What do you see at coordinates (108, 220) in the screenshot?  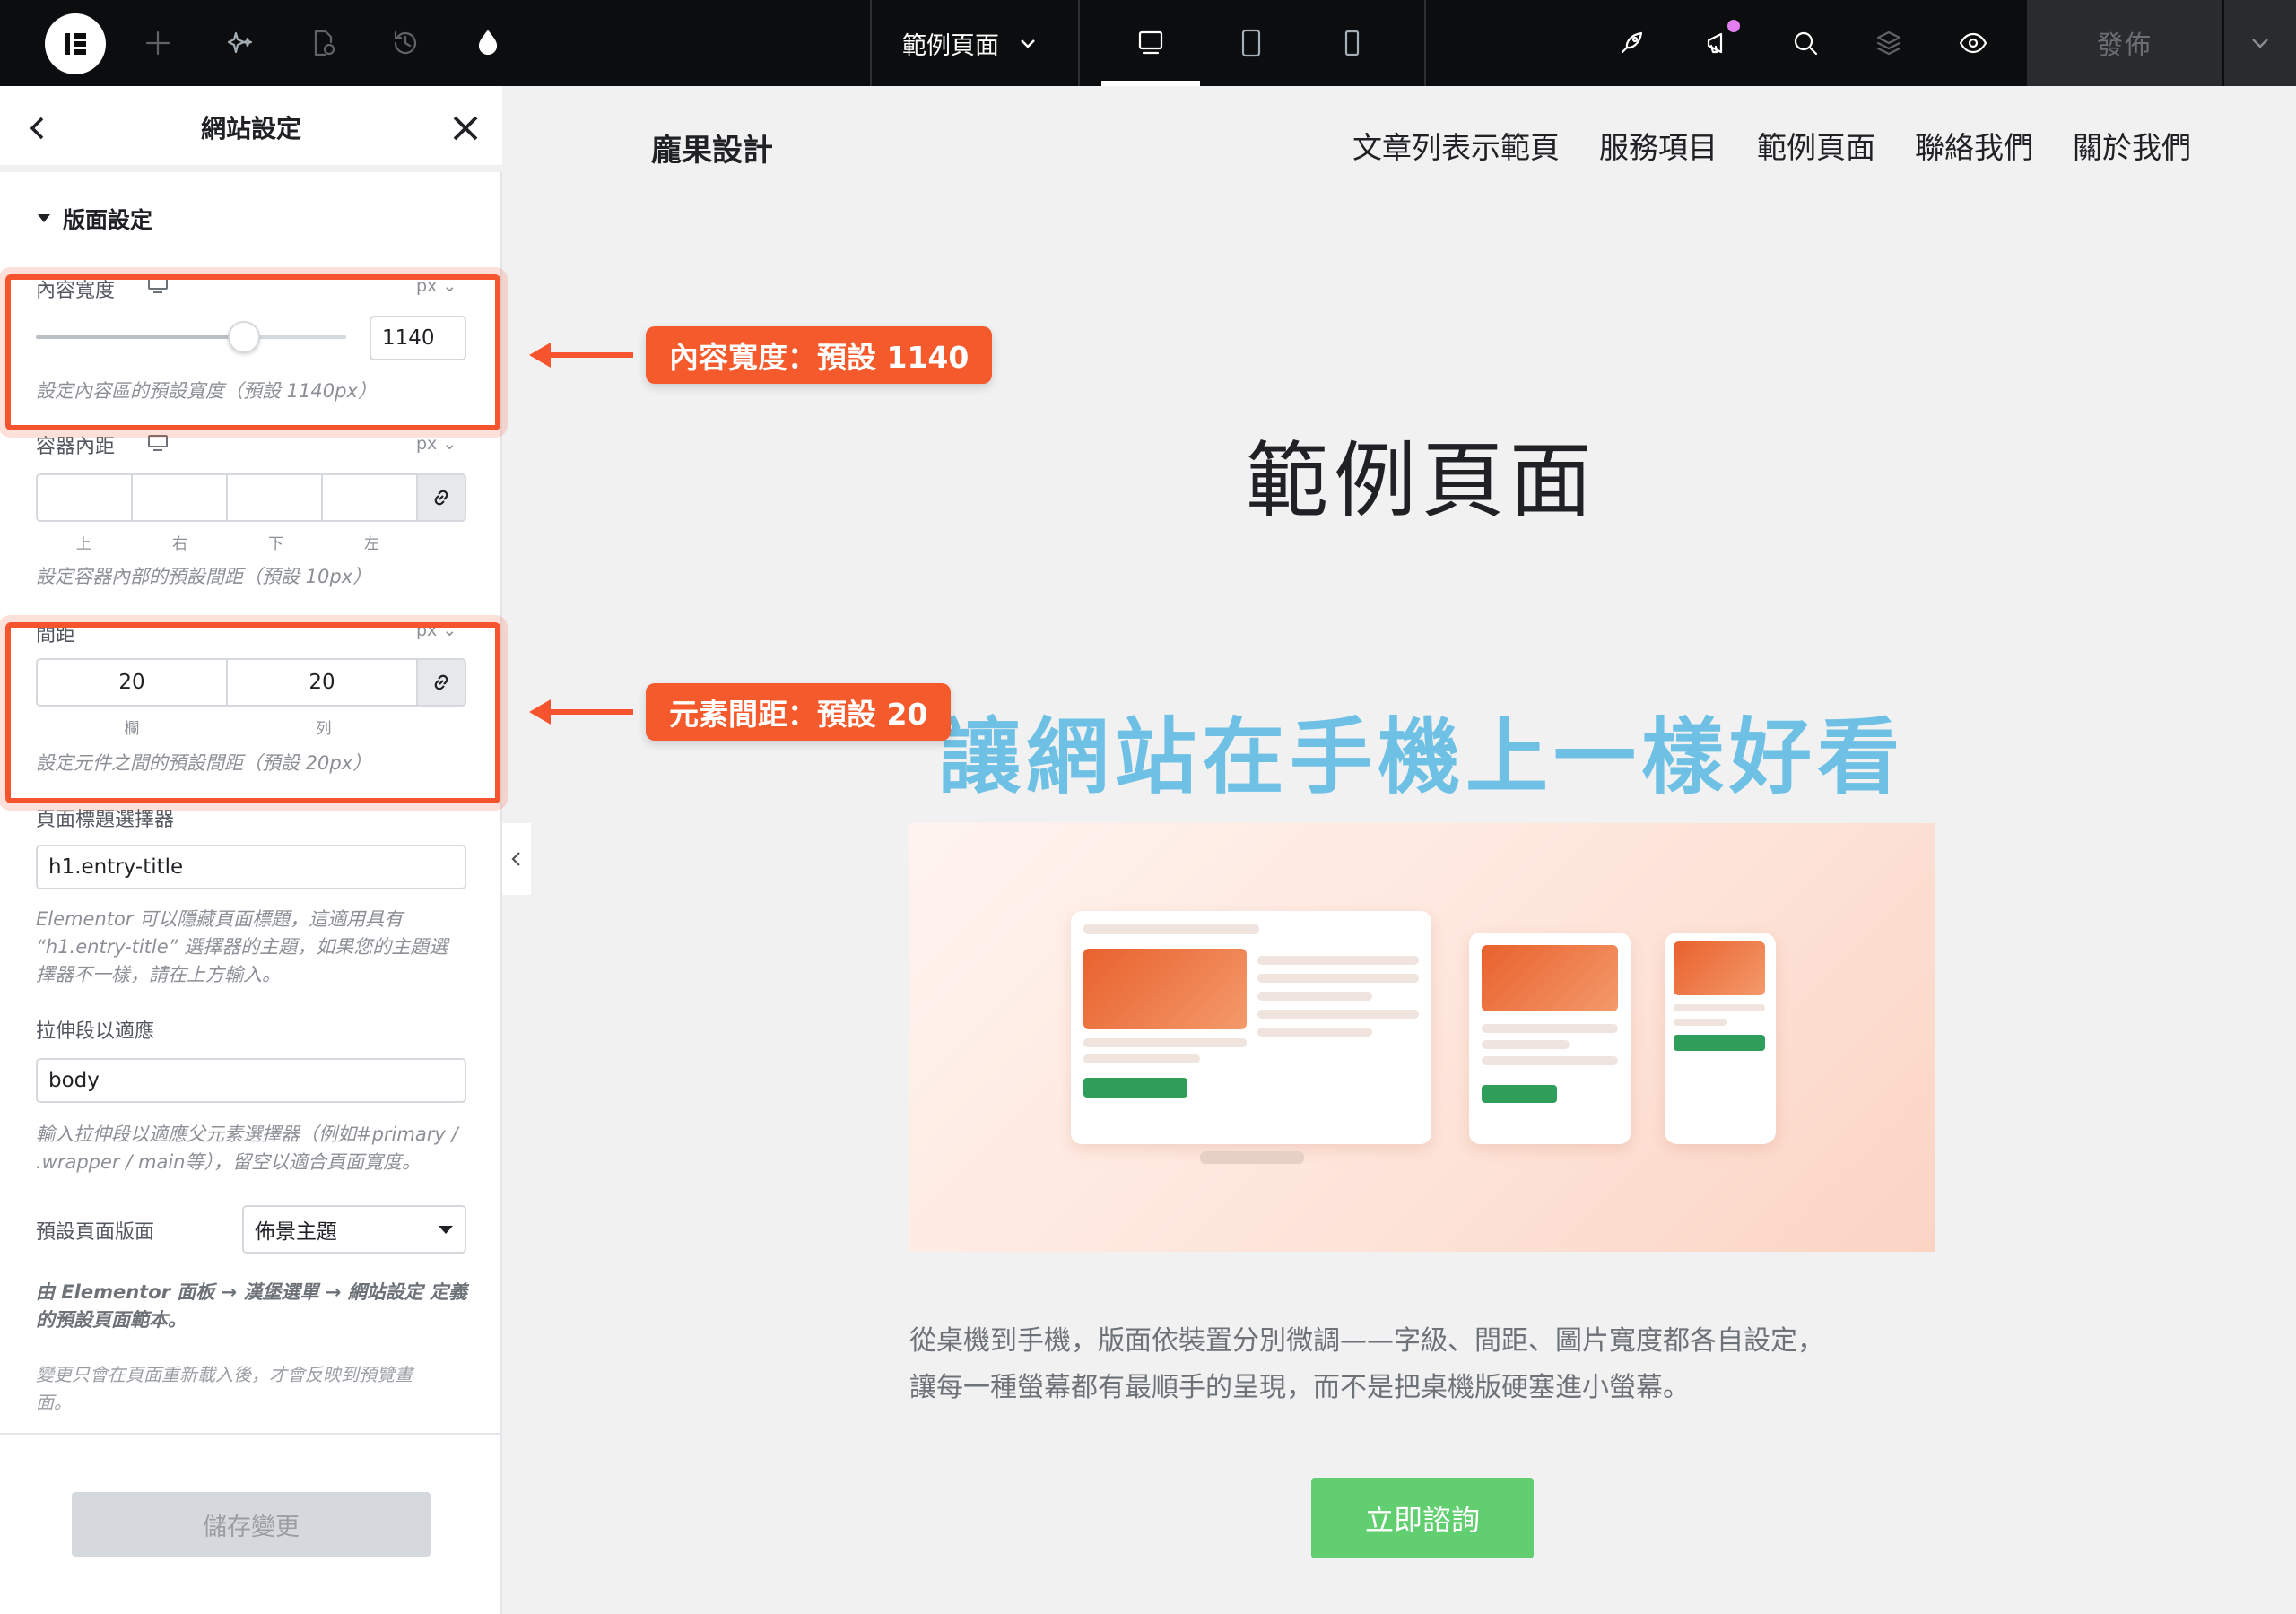 I see `section-title: 版面設定` at bounding box center [108, 220].